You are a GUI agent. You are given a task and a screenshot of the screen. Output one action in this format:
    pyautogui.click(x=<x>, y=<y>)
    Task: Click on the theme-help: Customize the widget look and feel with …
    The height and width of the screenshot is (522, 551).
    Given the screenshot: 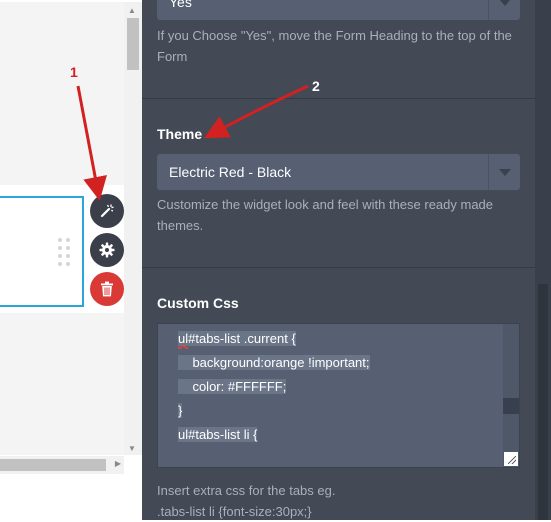 What is the action you would take?
    pyautogui.click(x=325, y=215)
    